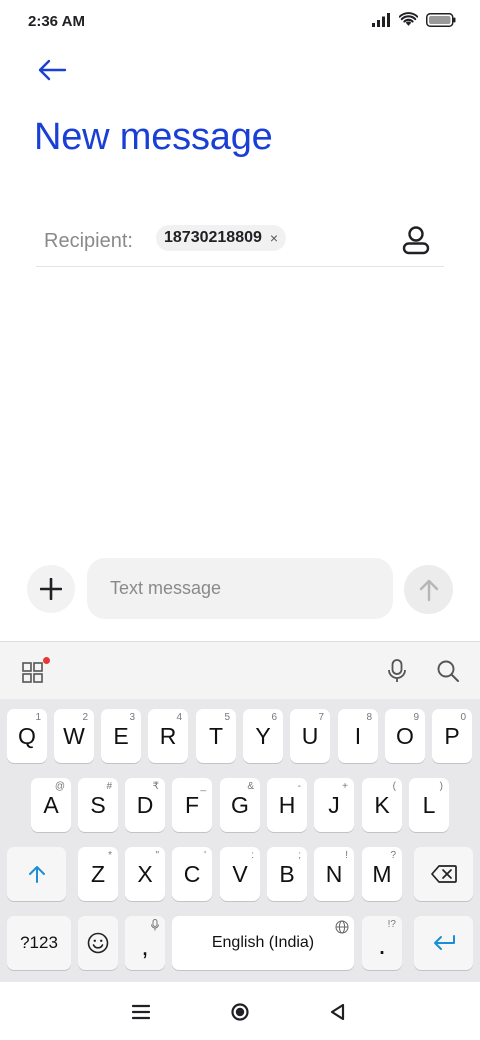  What do you see at coordinates (381, 19) in the screenshot?
I see `signal-icon` at bounding box center [381, 19].